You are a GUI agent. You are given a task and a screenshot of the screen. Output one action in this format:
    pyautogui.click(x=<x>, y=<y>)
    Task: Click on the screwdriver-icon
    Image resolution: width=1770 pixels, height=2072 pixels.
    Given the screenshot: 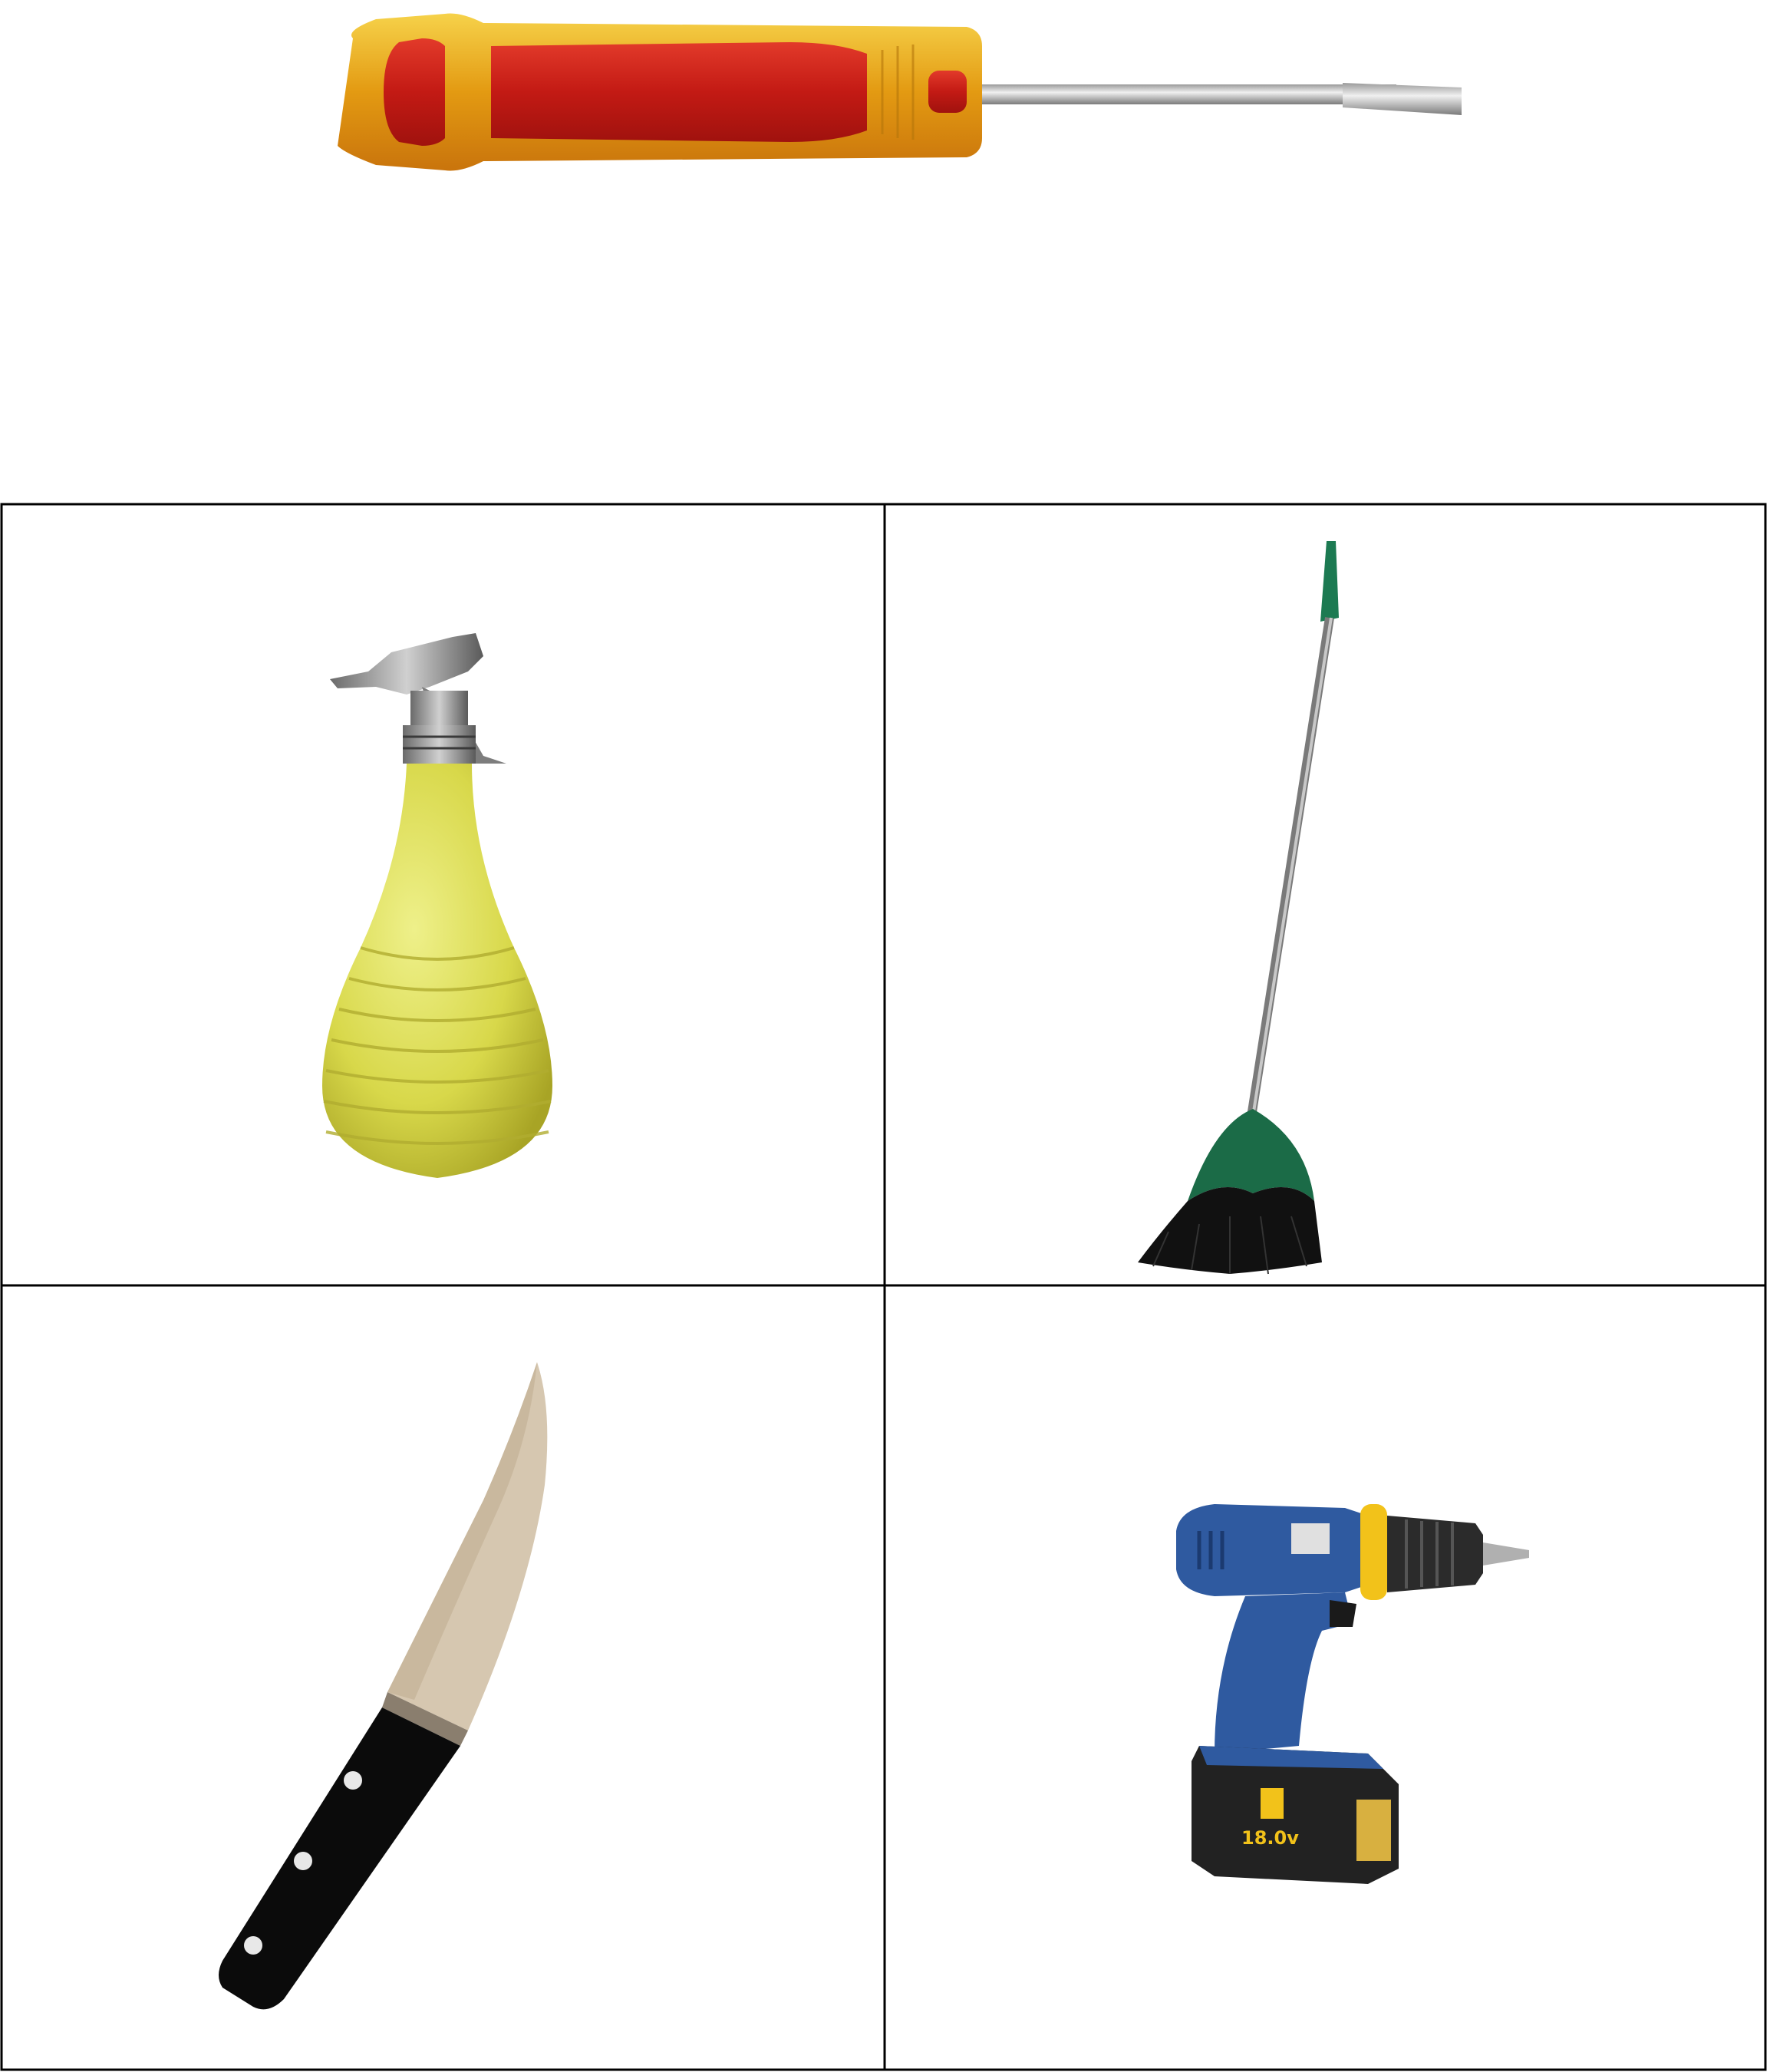 What is the action you would take?
    pyautogui.click(x=900, y=92)
    